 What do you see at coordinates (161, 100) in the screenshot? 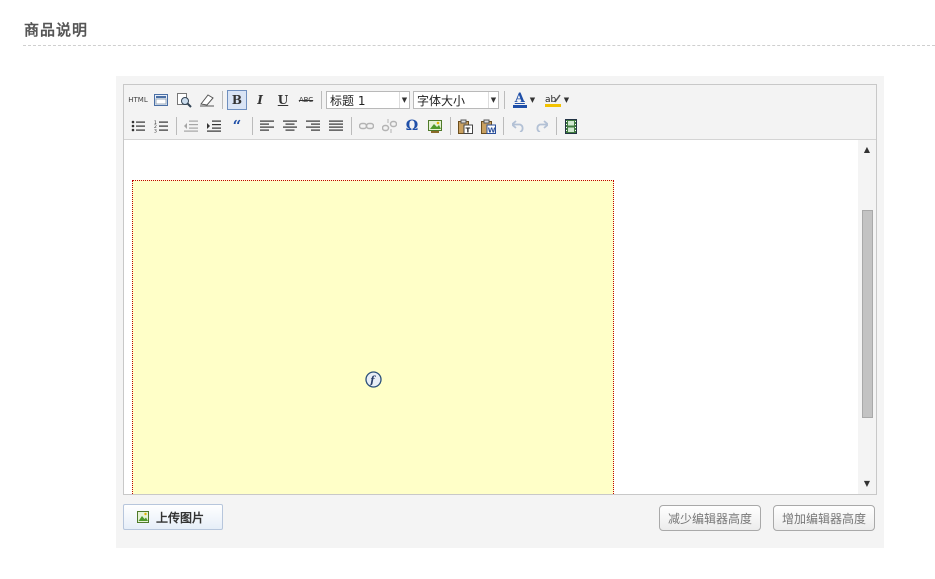
I see `fullscreen-icon` at bounding box center [161, 100].